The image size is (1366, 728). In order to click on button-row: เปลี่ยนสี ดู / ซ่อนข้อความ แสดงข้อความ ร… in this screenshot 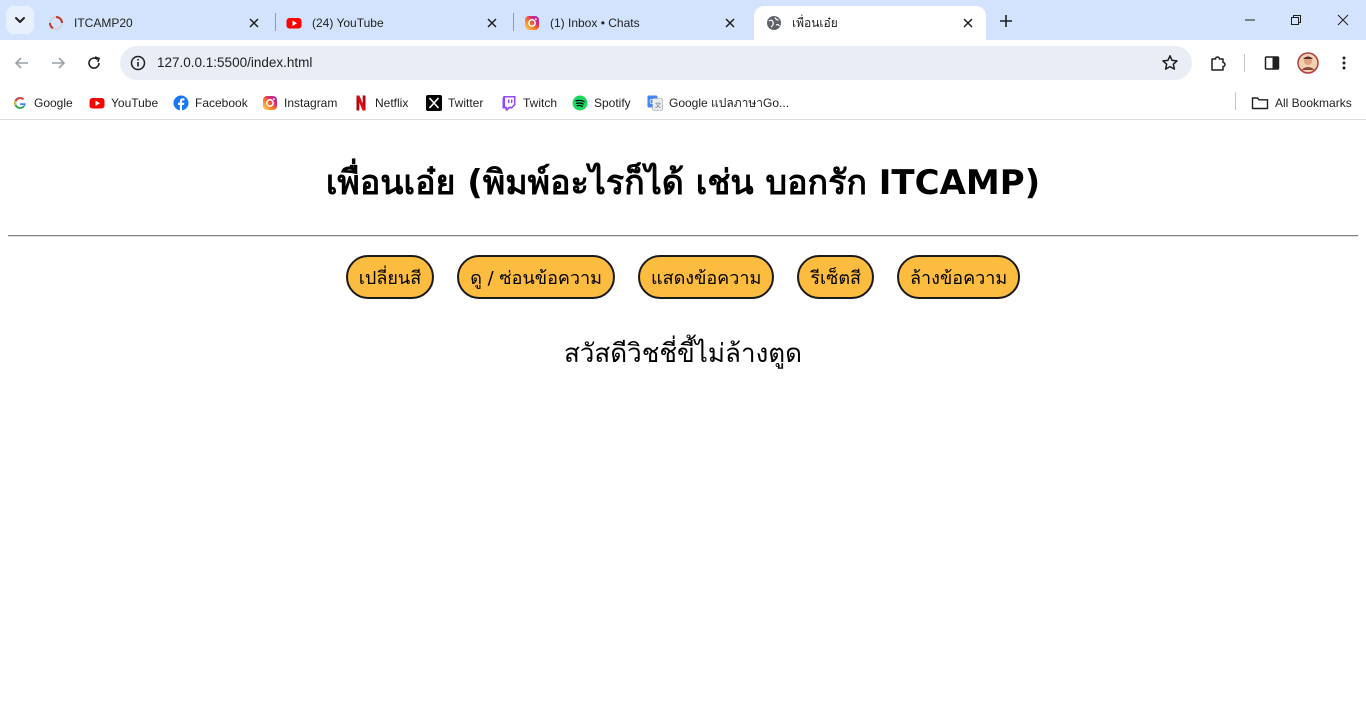, I will do `click(683, 277)`.